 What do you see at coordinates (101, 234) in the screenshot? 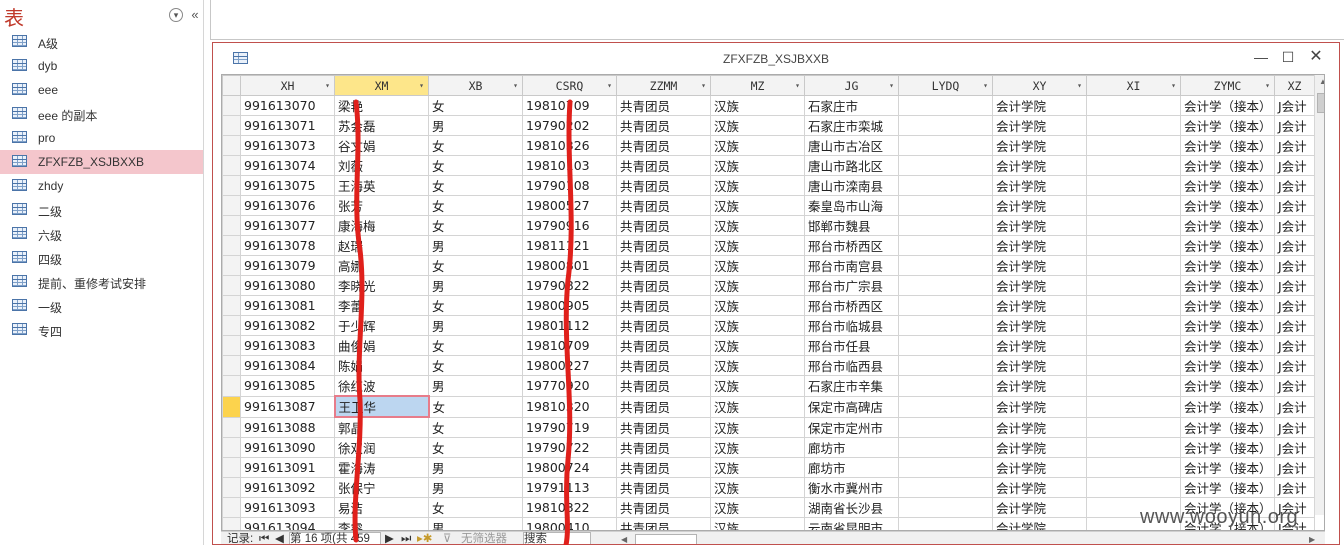
I see `nav-item: 六级` at bounding box center [101, 234].